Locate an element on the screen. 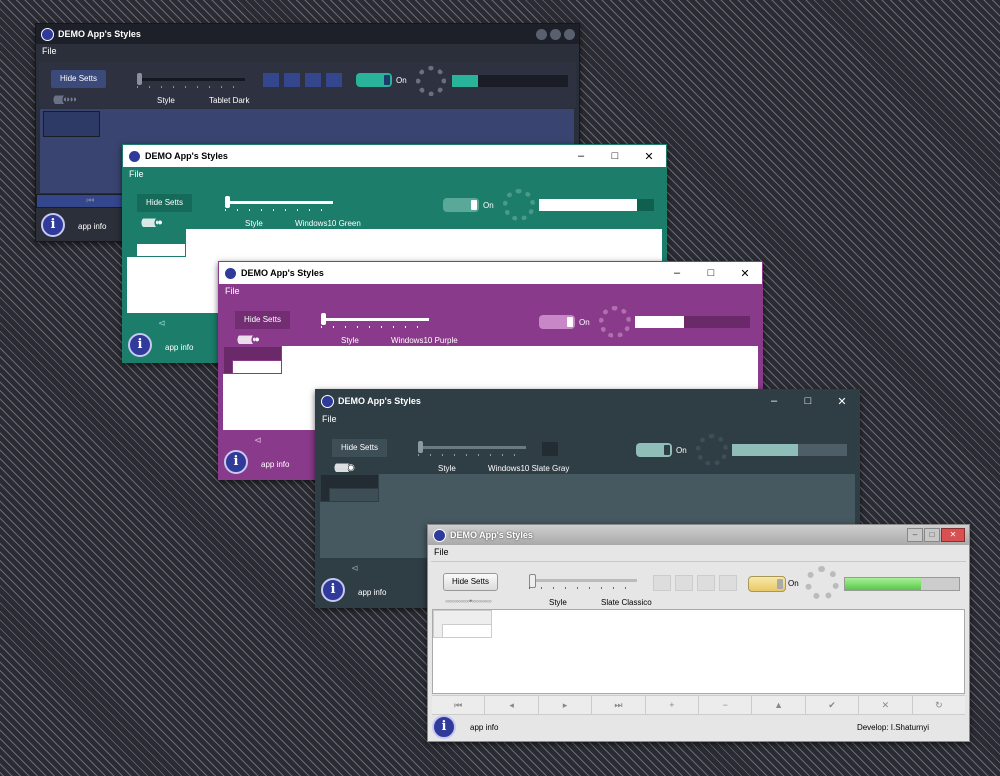 Image resolution: width=1000 pixels, height=776 pixels. nav-add-button: + is located at coordinates (673, 705).